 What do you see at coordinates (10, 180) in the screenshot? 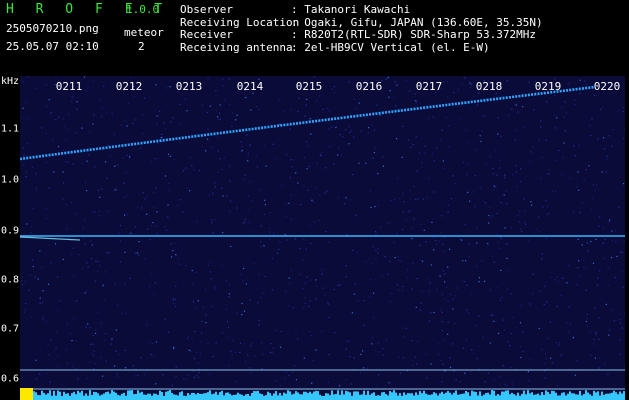
I see `y-tick-label: 1.0` at bounding box center [10, 180].